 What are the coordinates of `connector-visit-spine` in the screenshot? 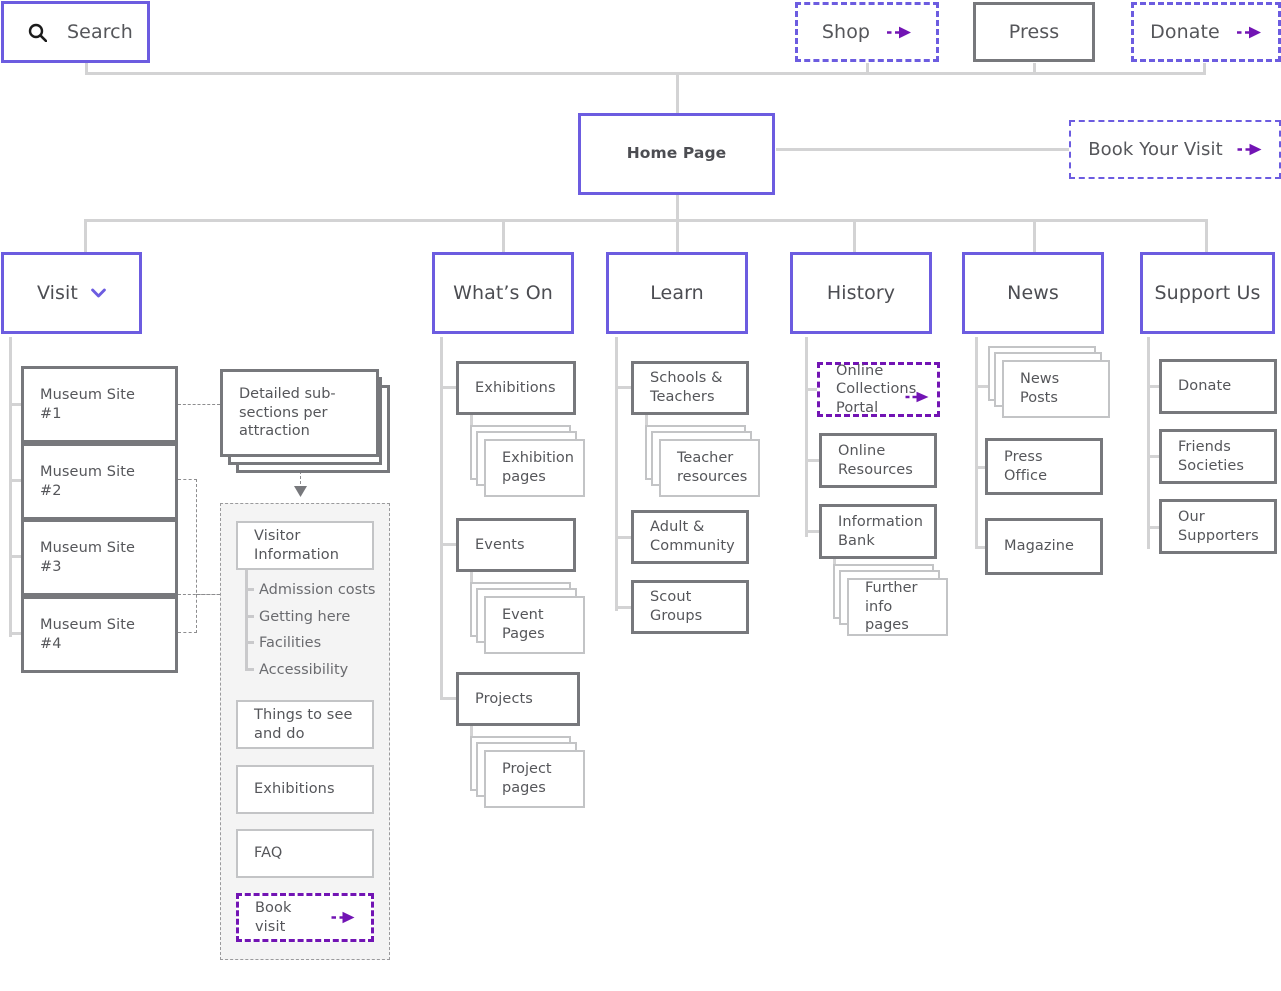 It's located at (10, 487).